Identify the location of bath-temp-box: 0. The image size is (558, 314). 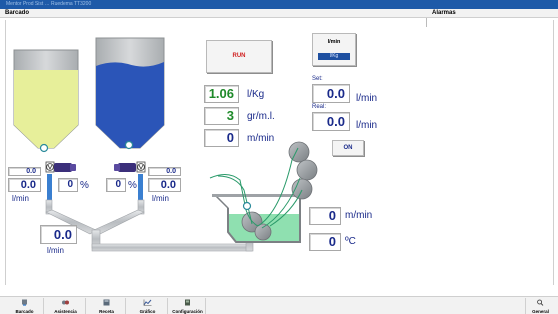
(325, 242).